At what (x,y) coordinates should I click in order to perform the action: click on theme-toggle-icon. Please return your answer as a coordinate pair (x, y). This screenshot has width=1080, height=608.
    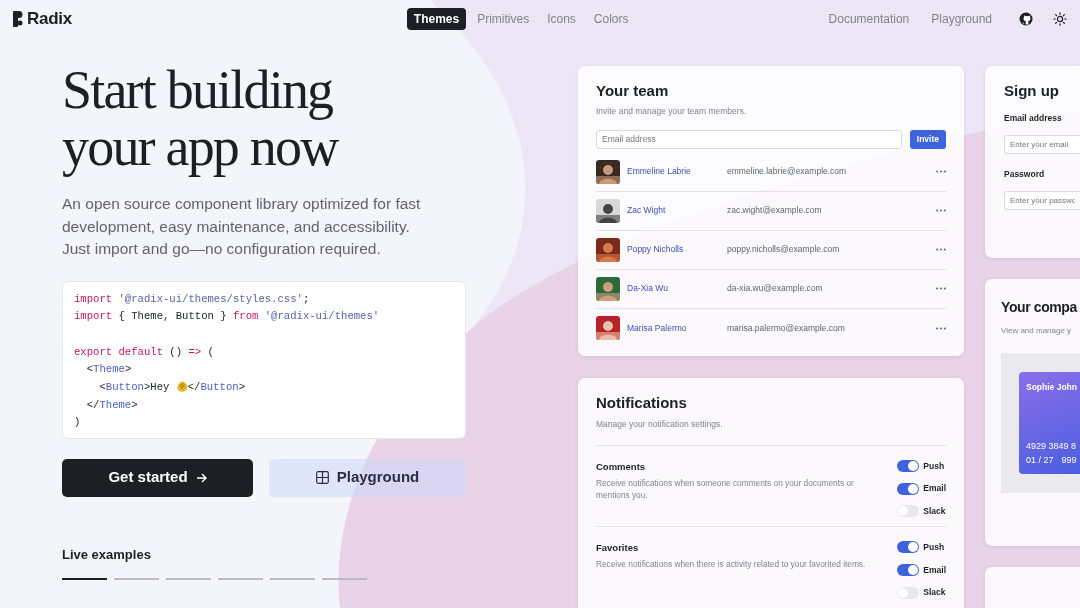
    Looking at the image, I should click on (1060, 19).